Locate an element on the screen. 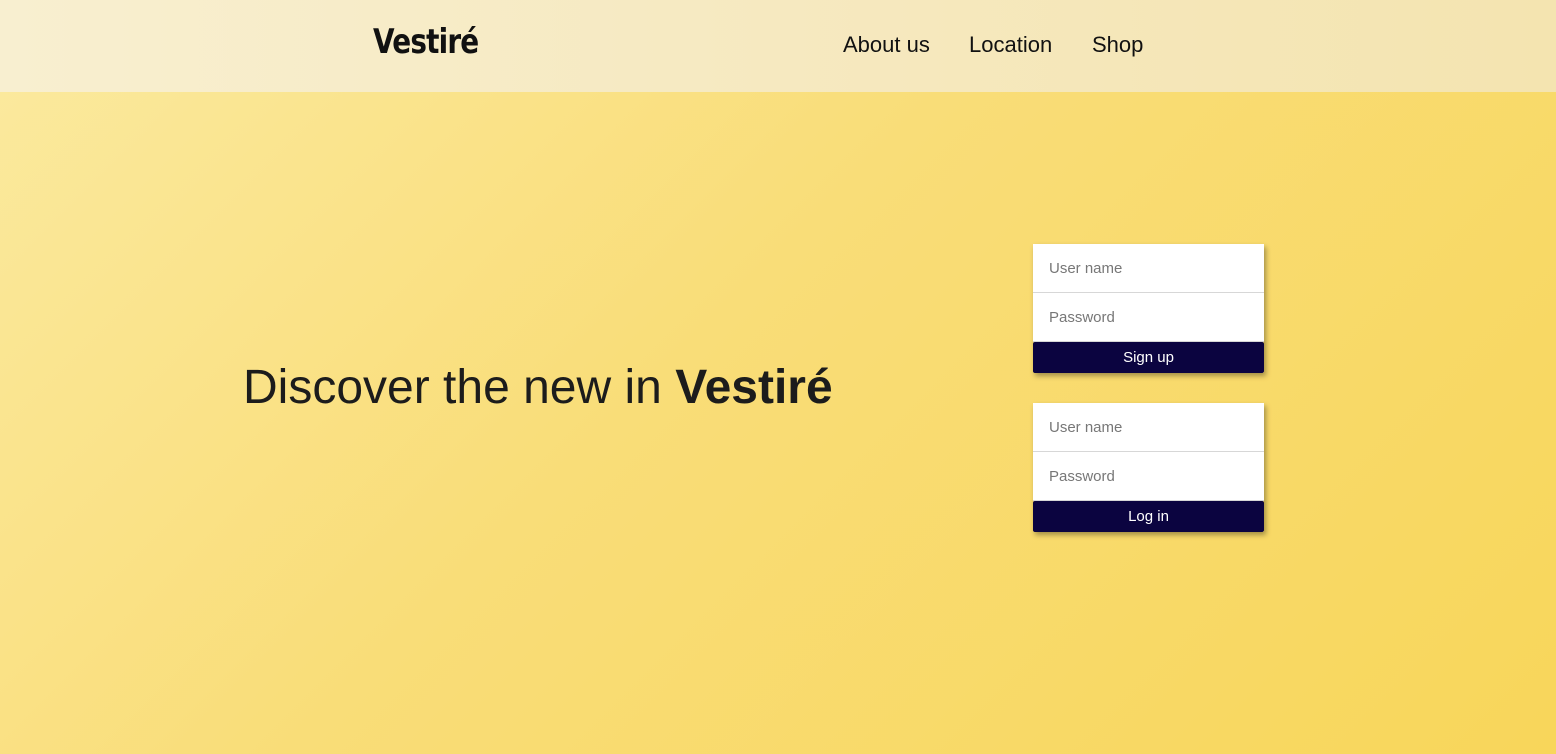 This screenshot has height=754, width=1556. nav-link-location: Location is located at coordinates (1010, 45).